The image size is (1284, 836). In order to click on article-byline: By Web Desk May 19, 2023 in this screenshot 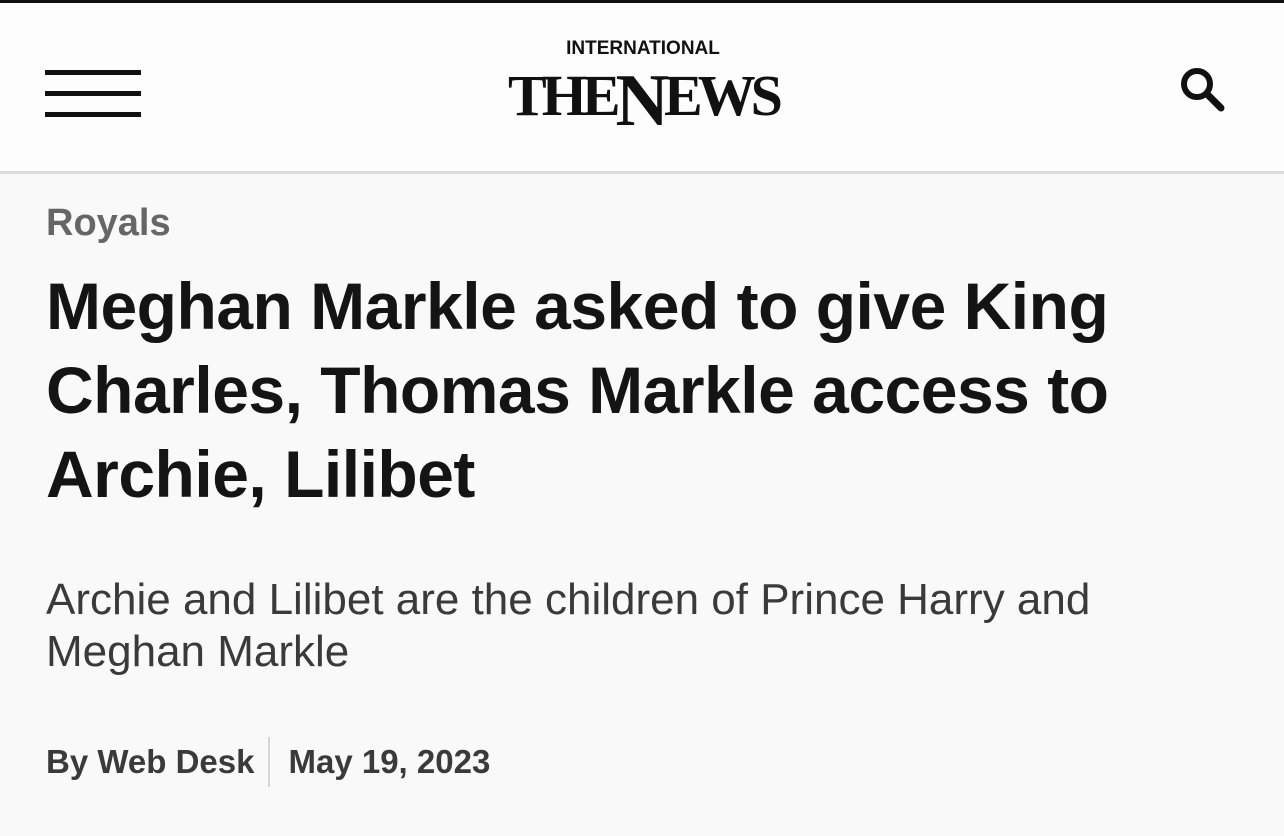, I will do `click(268, 762)`.